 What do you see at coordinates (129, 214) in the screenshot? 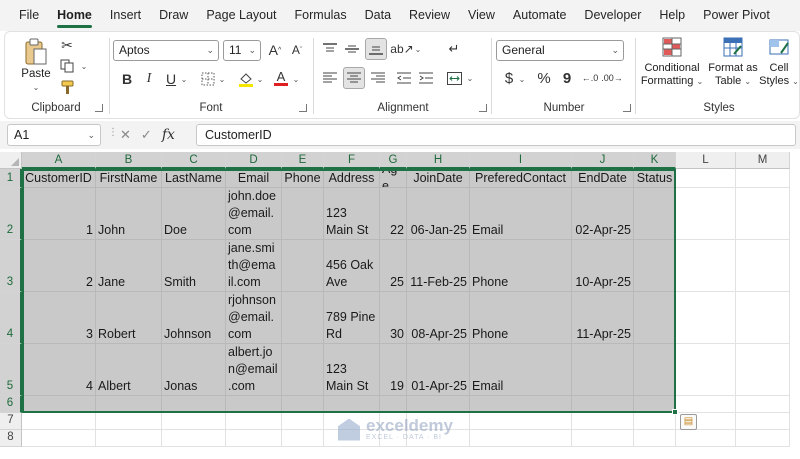
I see `cell-b2: John` at bounding box center [129, 214].